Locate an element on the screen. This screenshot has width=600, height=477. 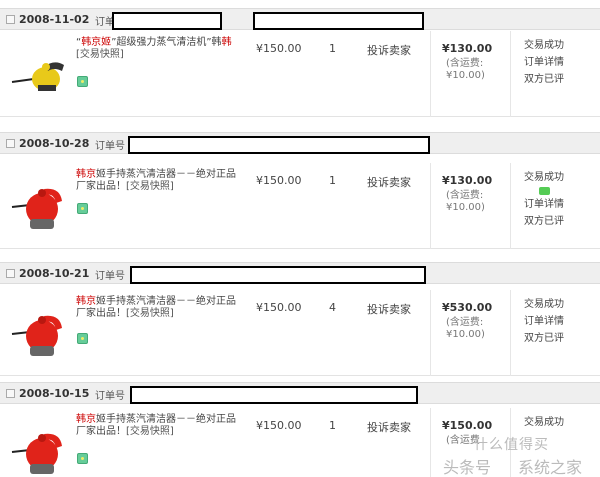
order-header: 2008-11-02 订单 is located at coordinates (300, 19).